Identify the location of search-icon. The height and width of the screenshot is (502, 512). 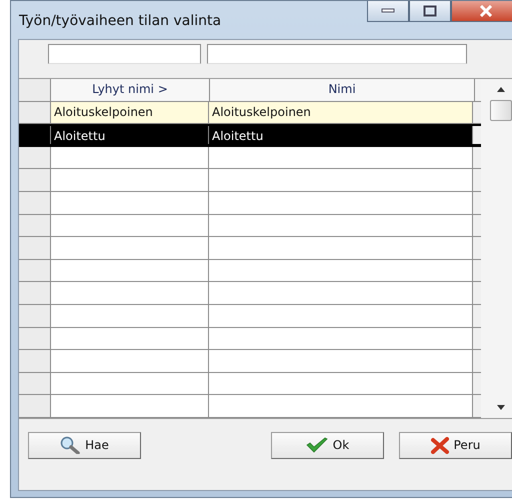
(70, 445).